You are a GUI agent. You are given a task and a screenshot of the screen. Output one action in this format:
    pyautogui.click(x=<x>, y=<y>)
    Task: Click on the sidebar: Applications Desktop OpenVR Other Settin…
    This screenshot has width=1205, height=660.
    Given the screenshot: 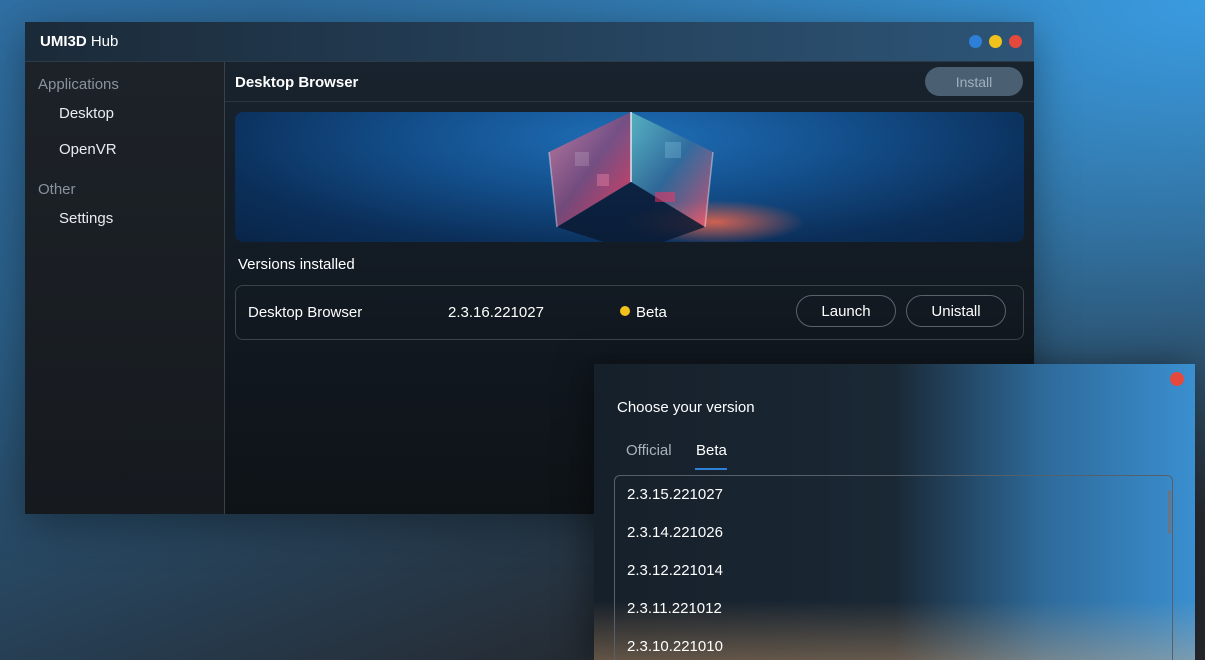 What is the action you would take?
    pyautogui.click(x=125, y=288)
    